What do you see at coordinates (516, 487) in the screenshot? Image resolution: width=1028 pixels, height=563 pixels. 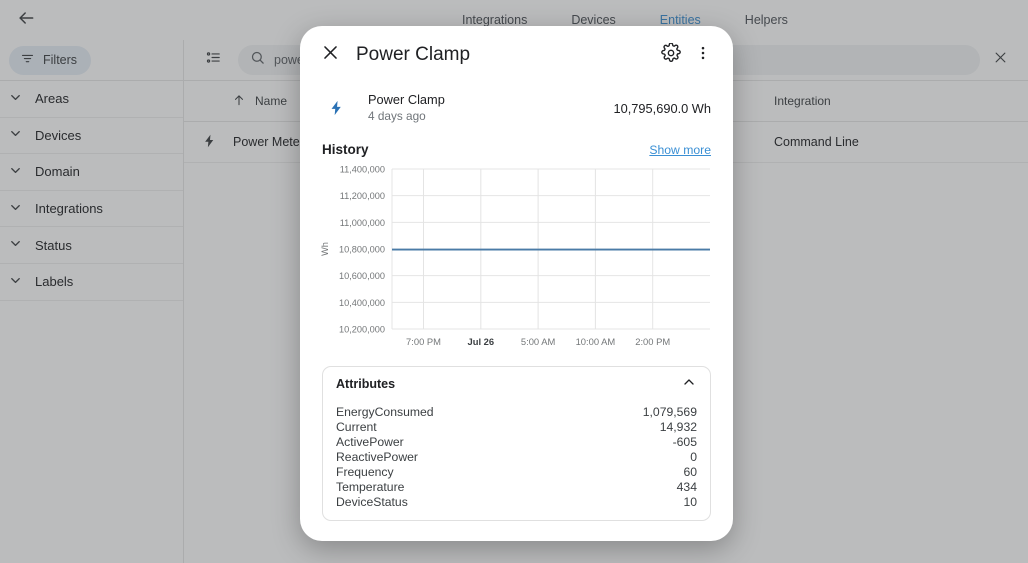 I see `attribute-row: Temperature 434` at bounding box center [516, 487].